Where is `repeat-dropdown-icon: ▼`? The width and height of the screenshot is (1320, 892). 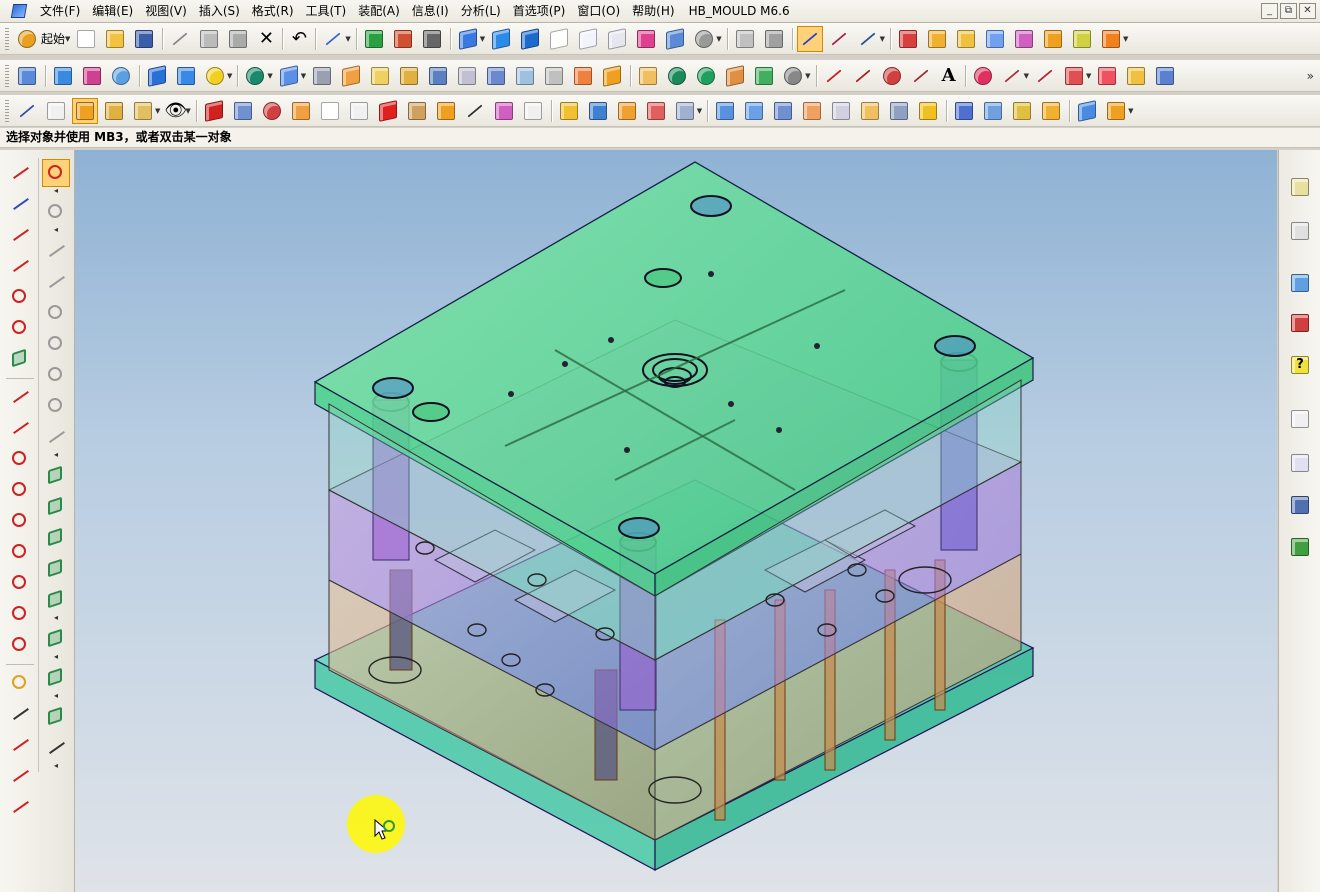
repeat-dropdown-icon: ▼ is located at coordinates (347, 39).